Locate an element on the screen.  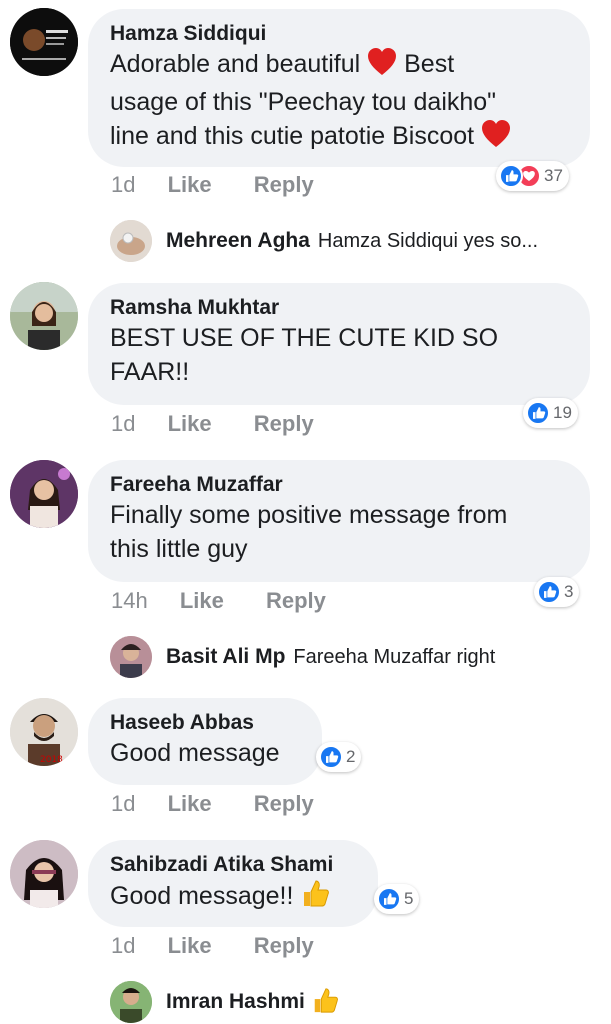
reaction-summary: 19 is located at coordinates (550, 413).